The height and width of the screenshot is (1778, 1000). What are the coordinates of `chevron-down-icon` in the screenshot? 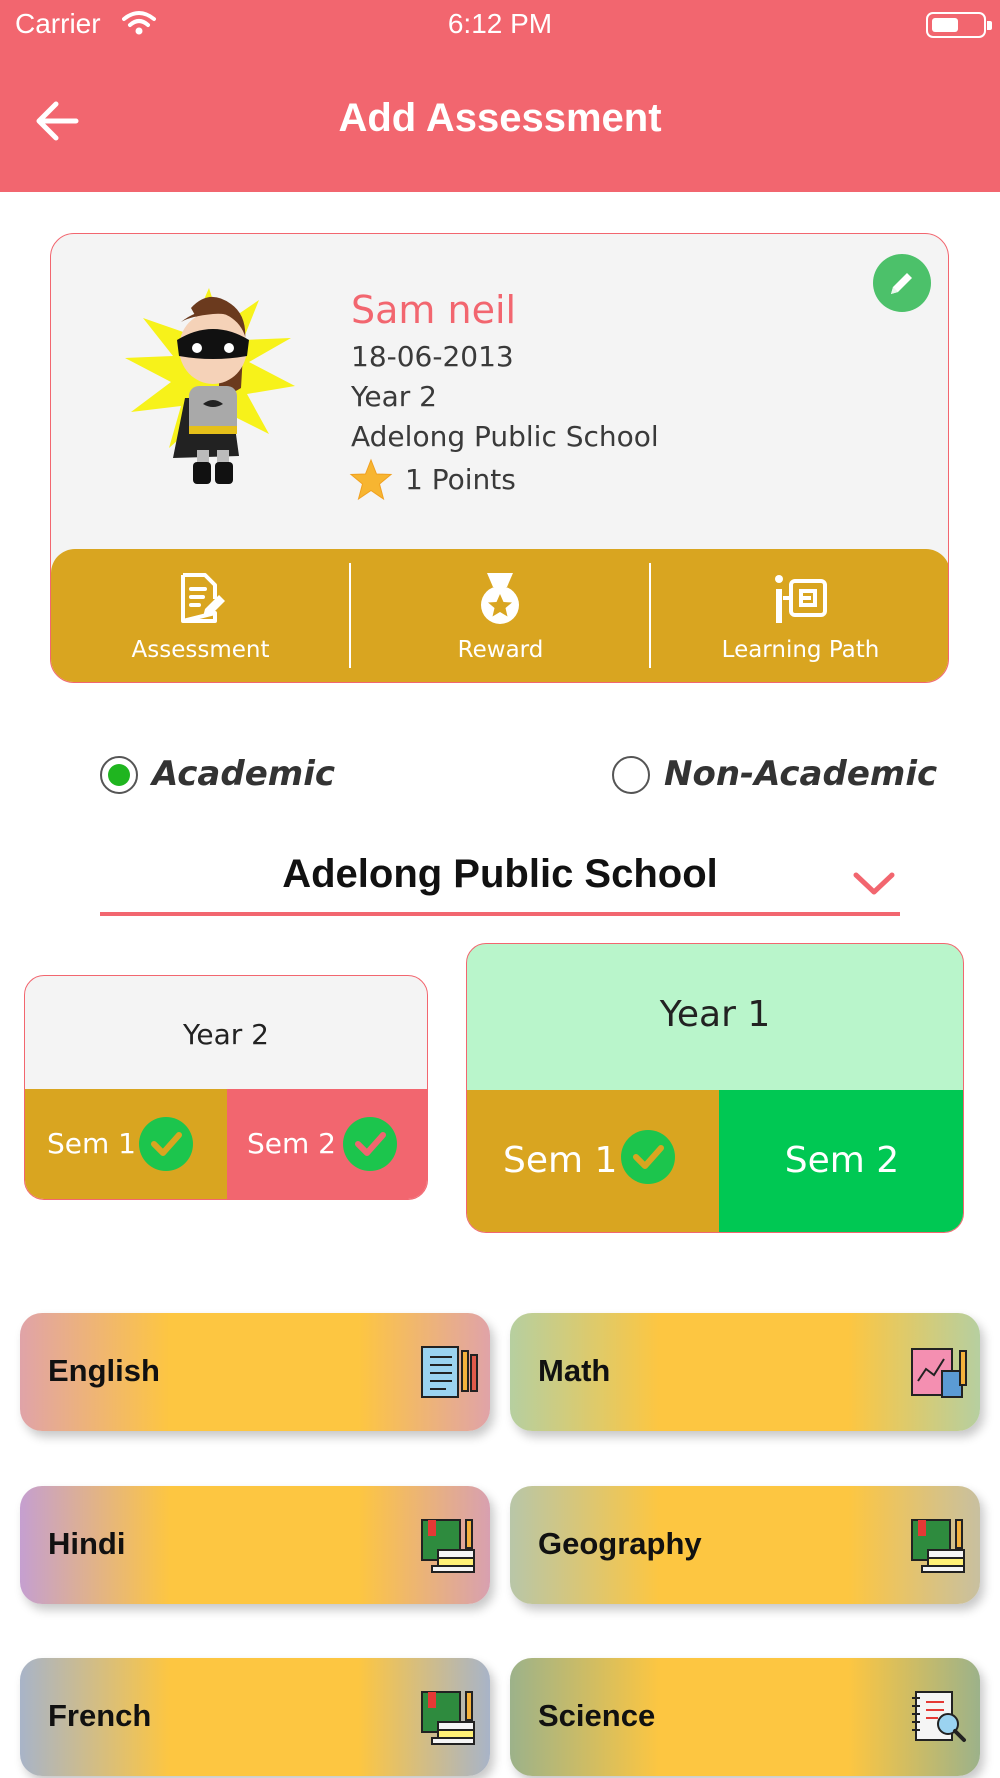 It's located at (874, 883).